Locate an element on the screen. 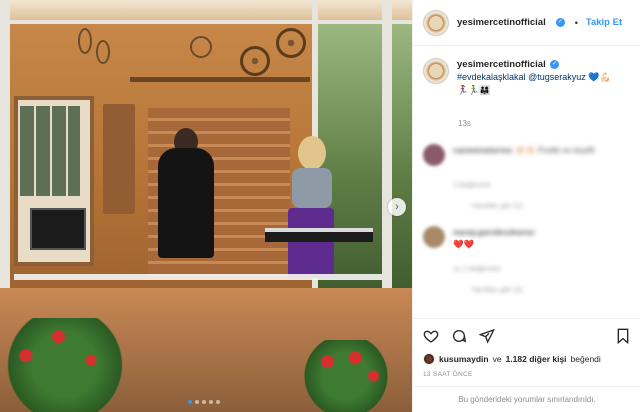 The height and width of the screenshot is (412, 640). hashtag-link: #evdekalaşklakal is located at coordinates (491, 77).